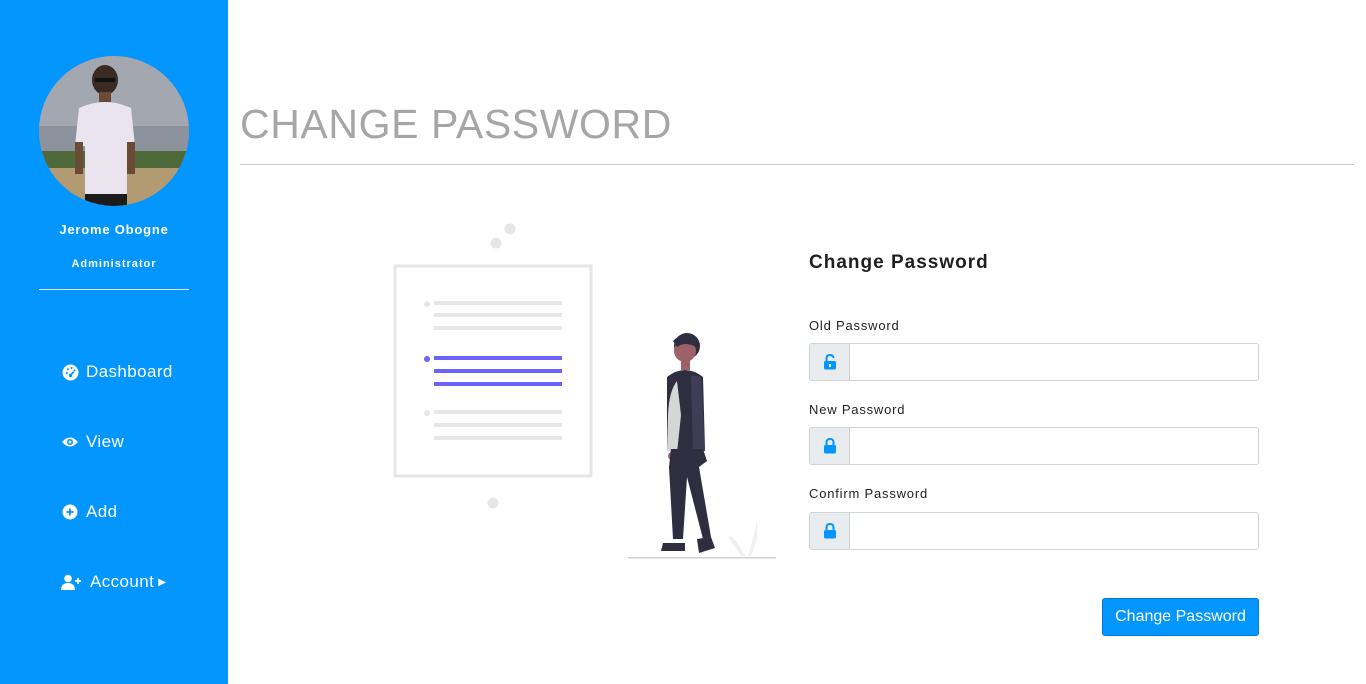  I want to click on plus-circle-icon, so click(70, 512).